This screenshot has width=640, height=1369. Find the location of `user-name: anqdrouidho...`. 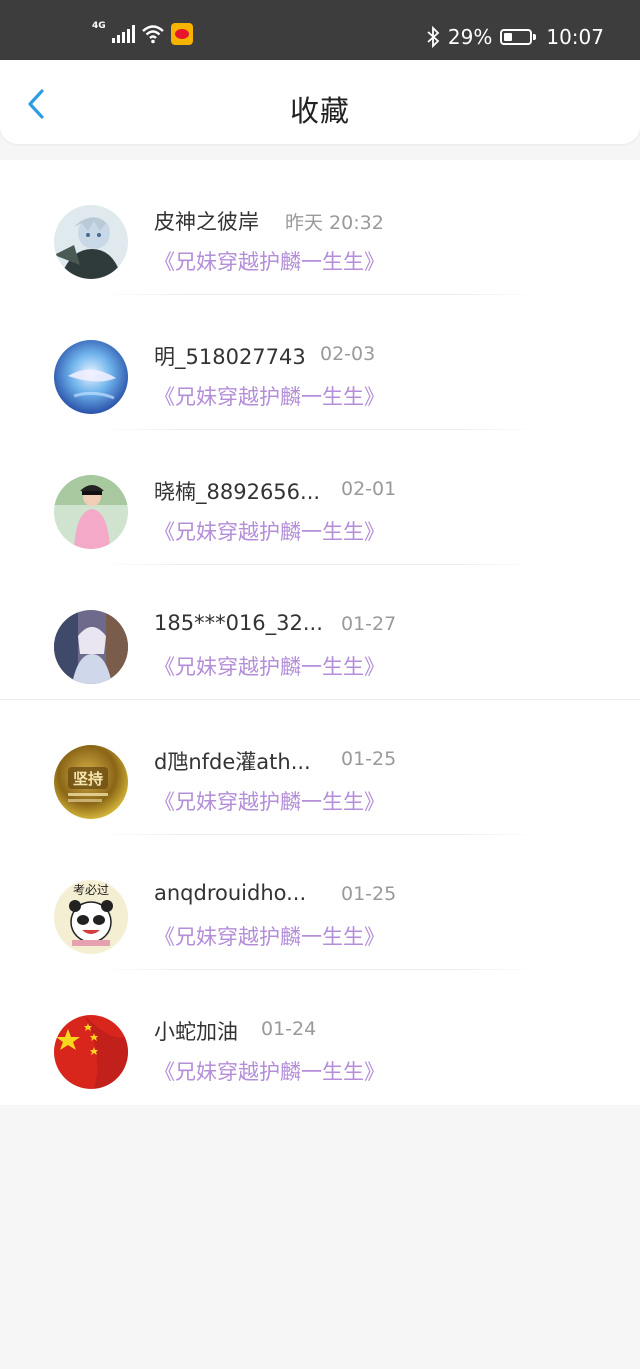

user-name: anqdrouidho... is located at coordinates (230, 893).